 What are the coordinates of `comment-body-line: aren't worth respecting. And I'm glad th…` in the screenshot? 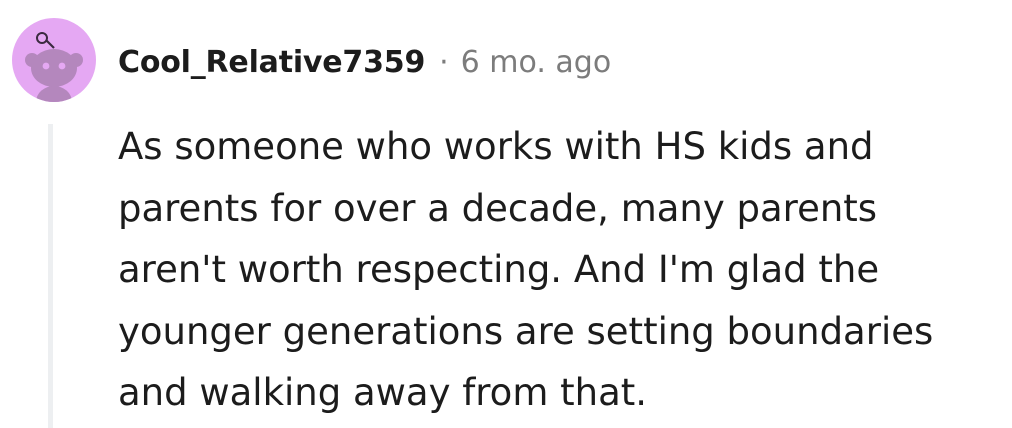 It's located at (499, 269).